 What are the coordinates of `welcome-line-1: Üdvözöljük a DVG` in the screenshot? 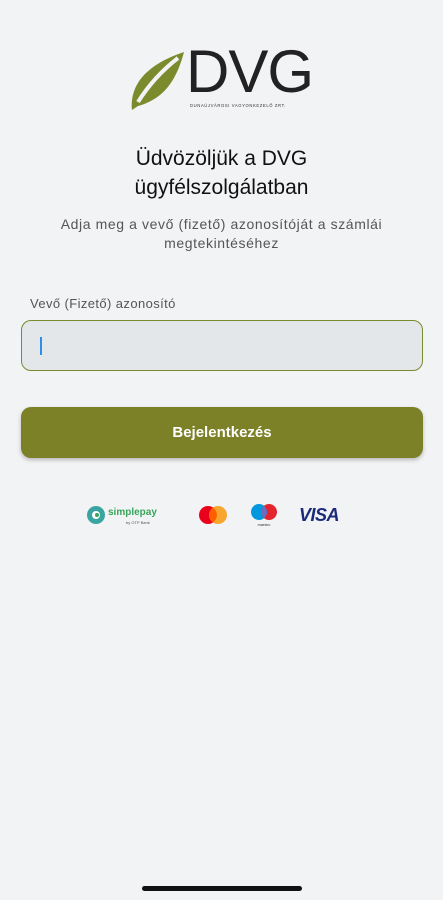 It's located at (221, 158).